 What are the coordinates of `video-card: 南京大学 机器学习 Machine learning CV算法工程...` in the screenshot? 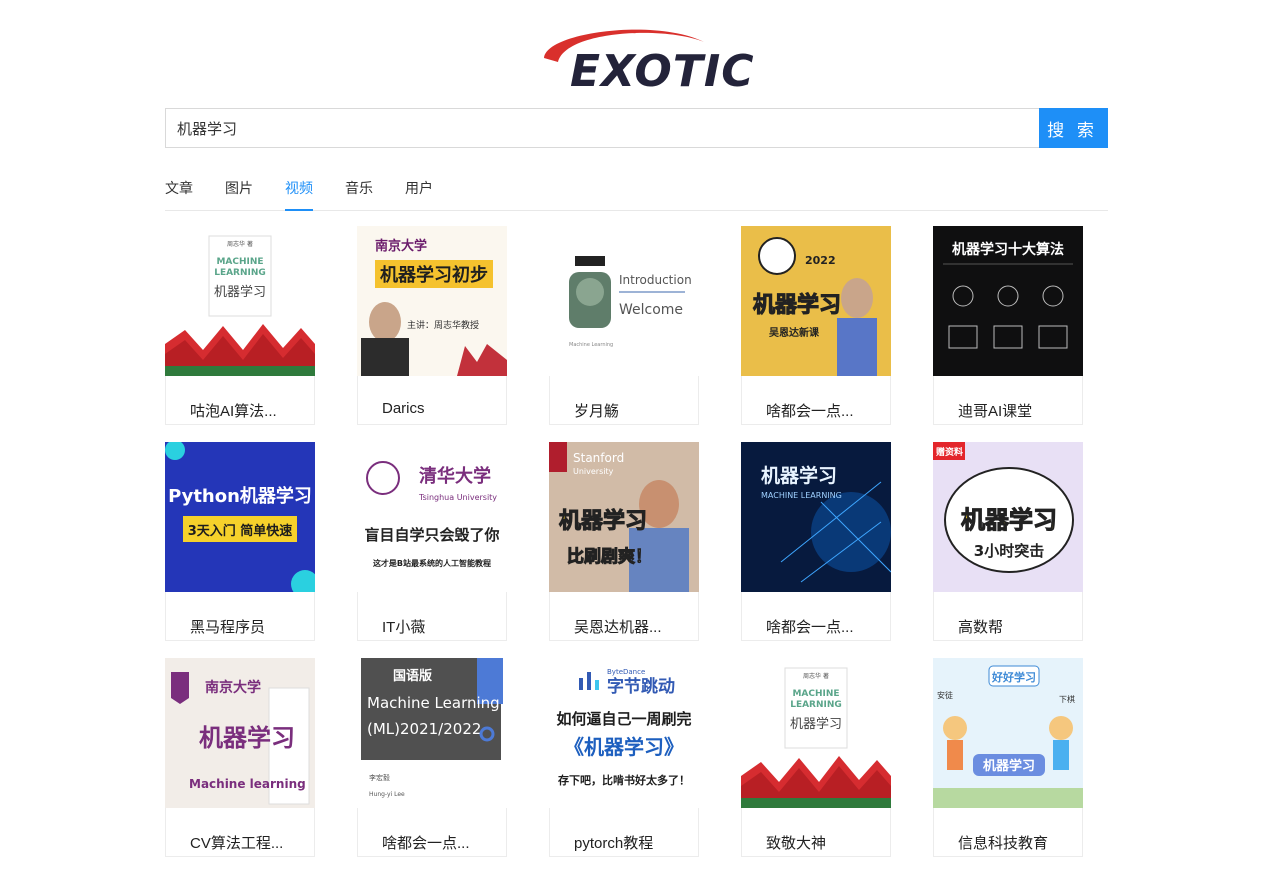 It's located at (240, 757).